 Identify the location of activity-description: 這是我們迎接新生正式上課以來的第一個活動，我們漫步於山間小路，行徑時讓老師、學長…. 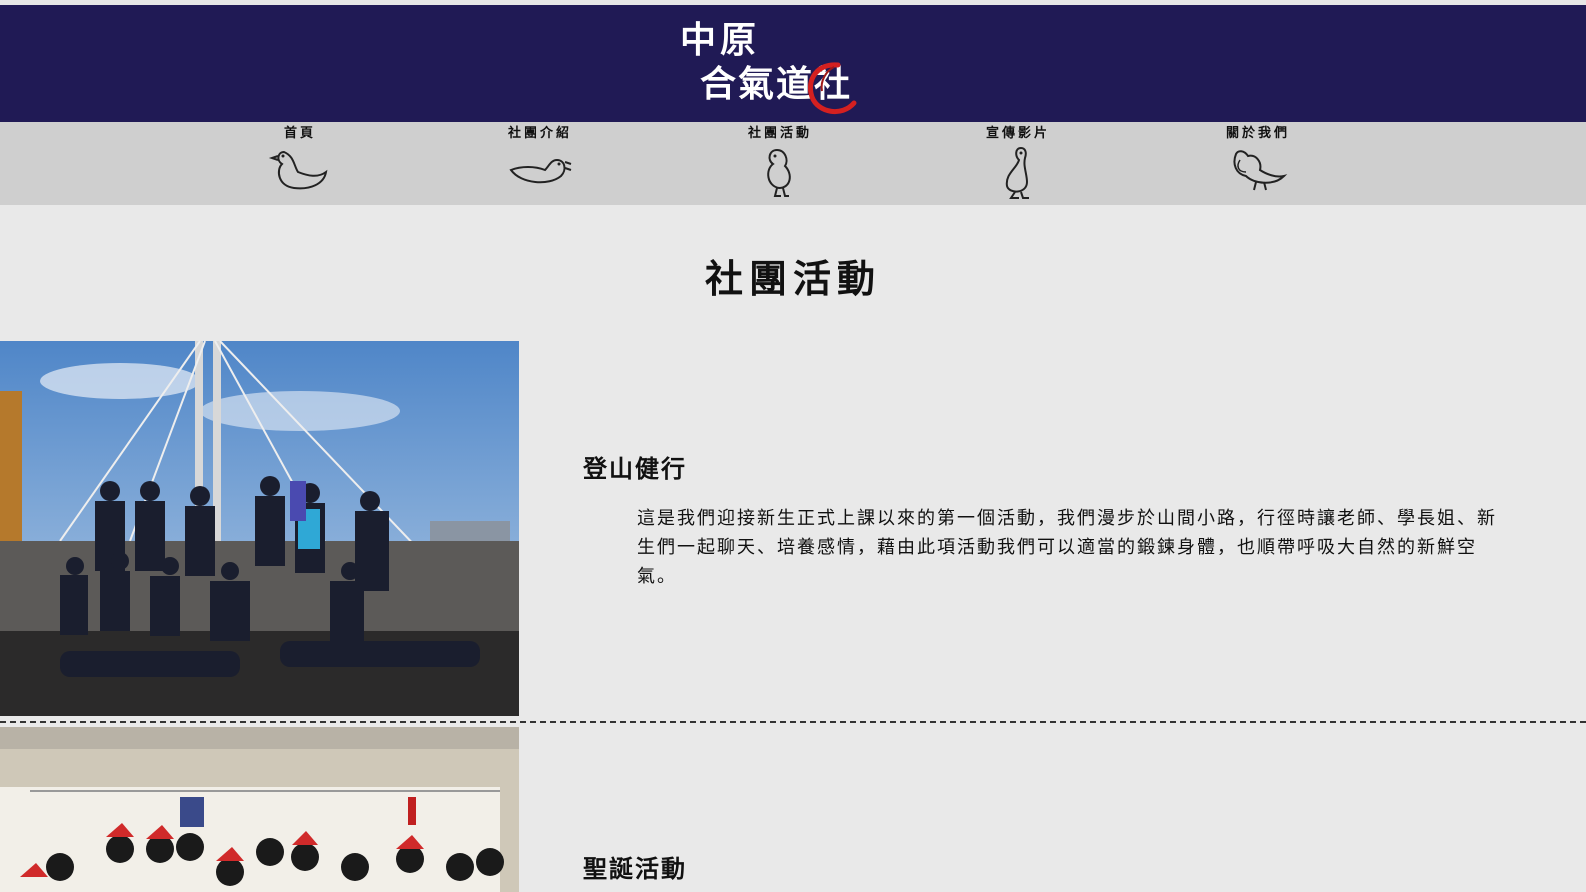
(1067, 547).